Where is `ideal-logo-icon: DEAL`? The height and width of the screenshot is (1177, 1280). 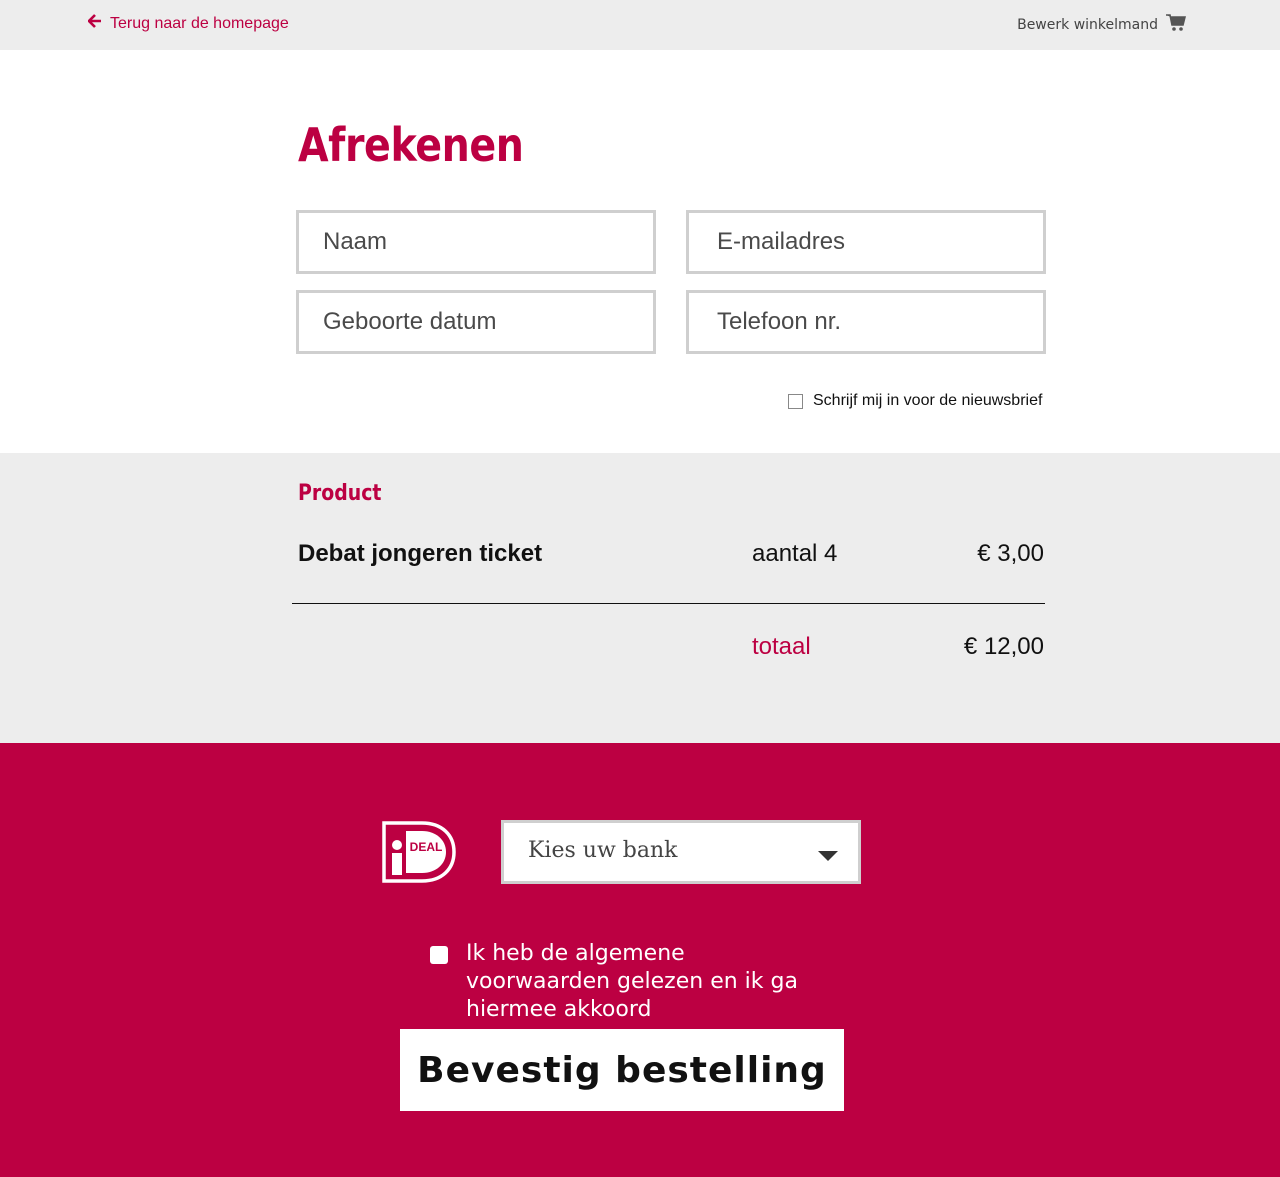
ideal-logo-icon: DEAL is located at coordinates (419, 852).